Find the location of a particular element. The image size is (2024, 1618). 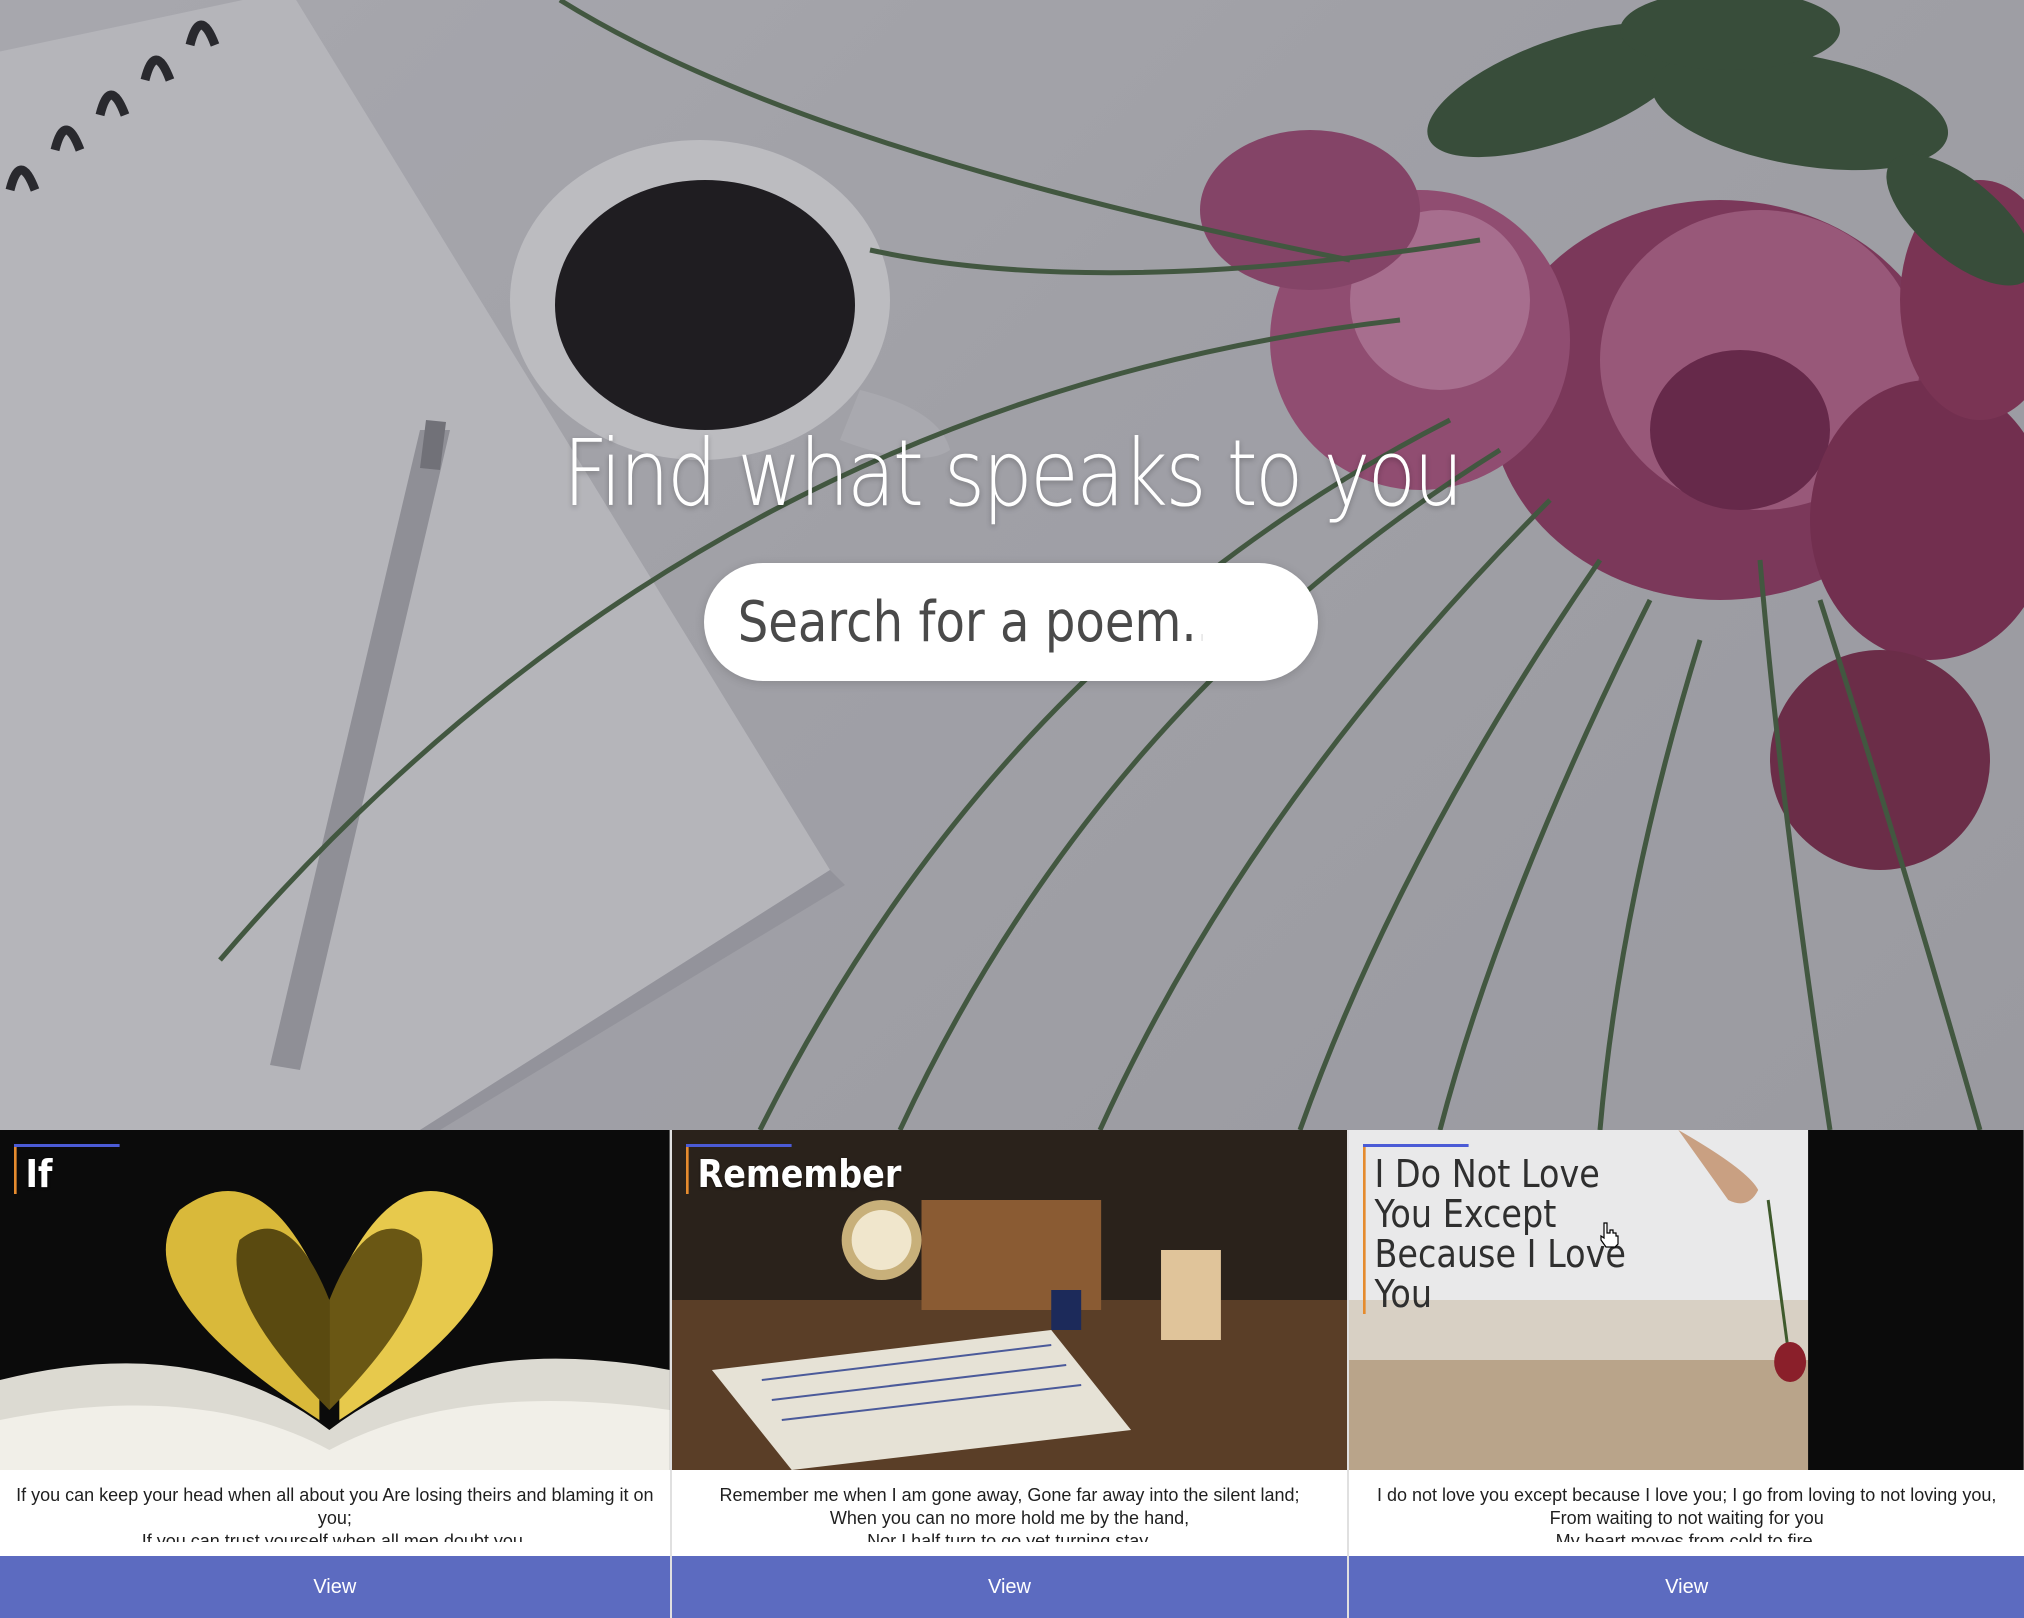

excerpt-line: From waiting to not waiting for you is located at coordinates (1686, 1518).